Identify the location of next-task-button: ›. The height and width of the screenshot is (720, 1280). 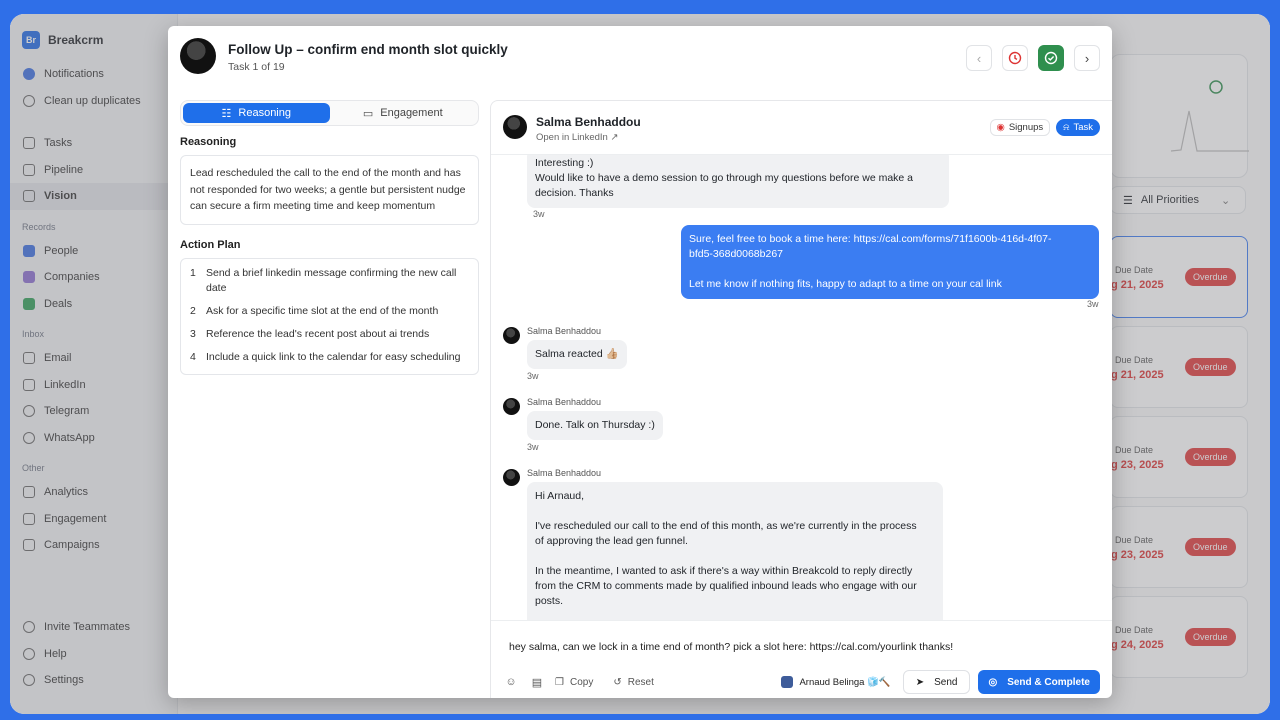
(1087, 58).